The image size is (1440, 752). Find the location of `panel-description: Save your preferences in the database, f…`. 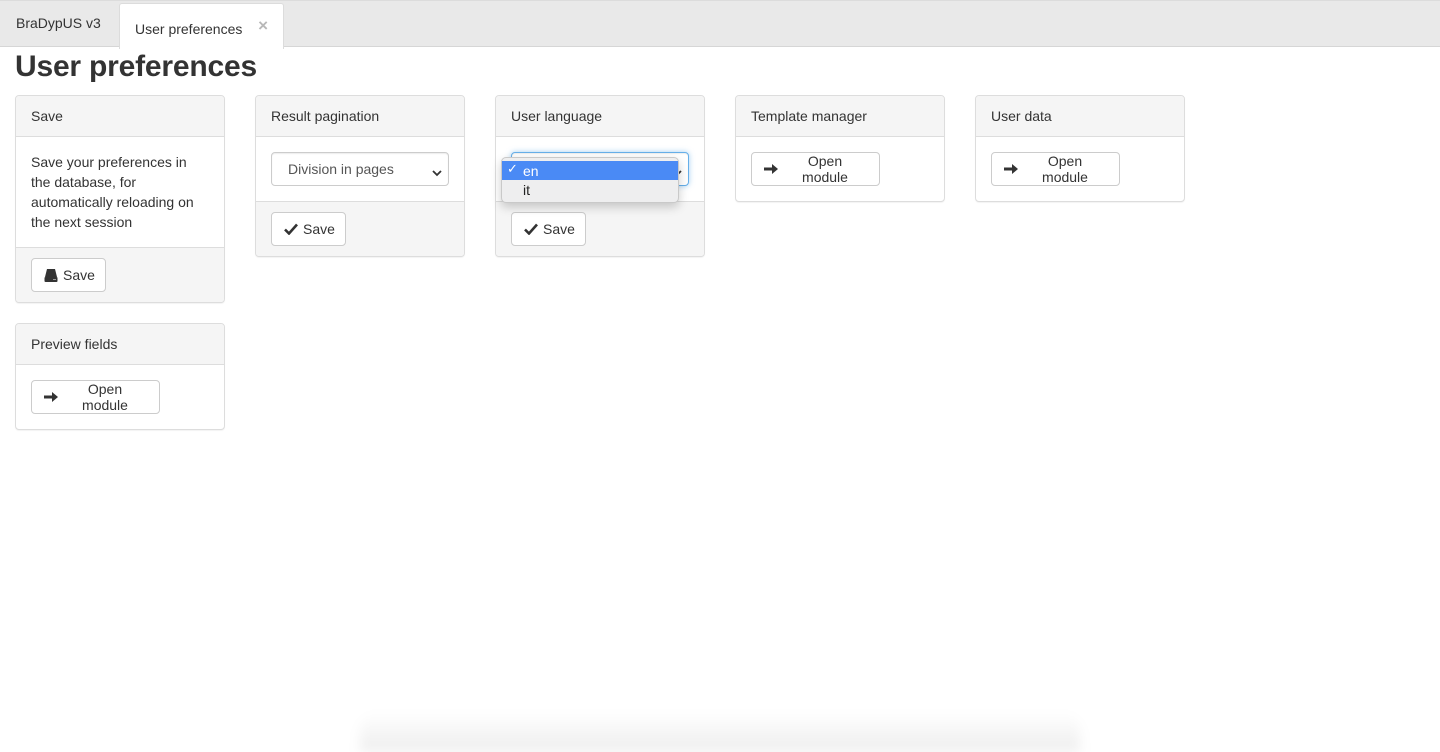

panel-description: Save your preferences in the database, f… is located at coordinates (112, 192).